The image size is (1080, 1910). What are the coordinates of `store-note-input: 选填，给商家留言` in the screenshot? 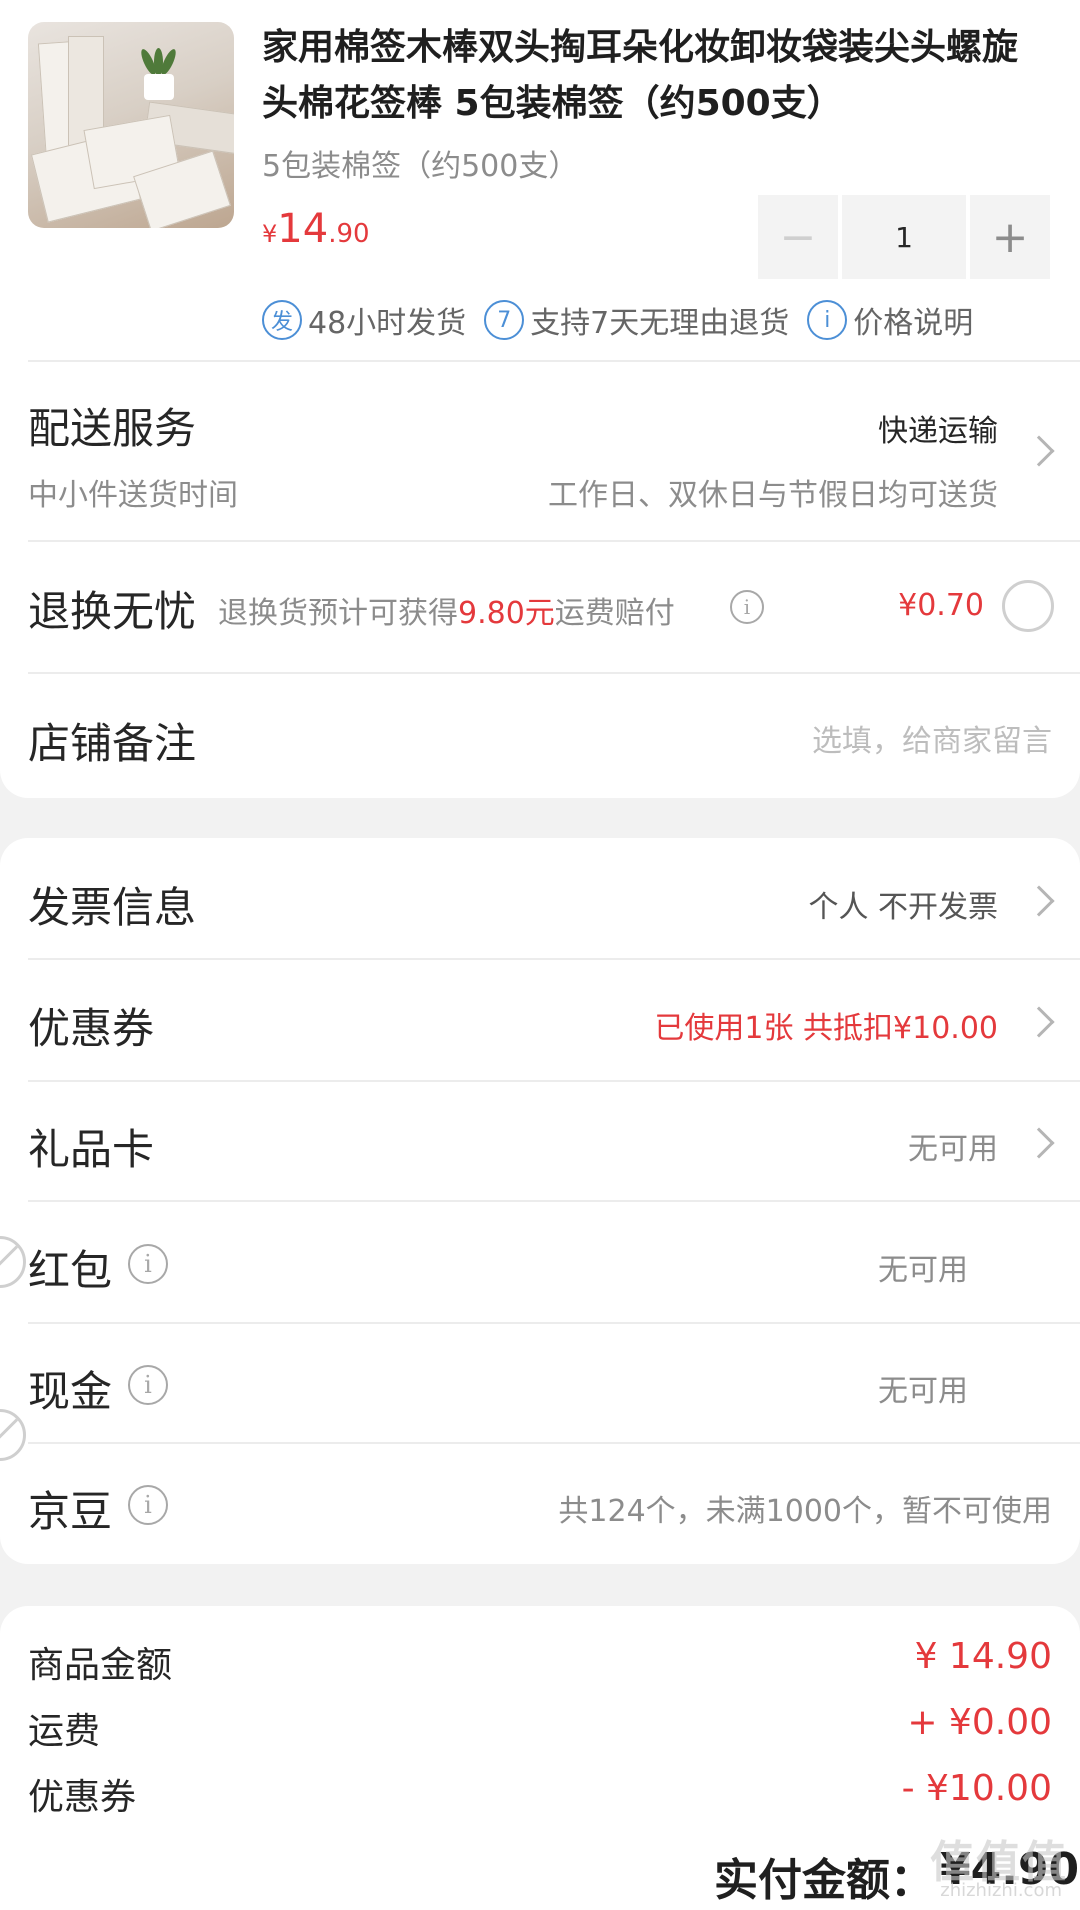 It's located at (932, 738).